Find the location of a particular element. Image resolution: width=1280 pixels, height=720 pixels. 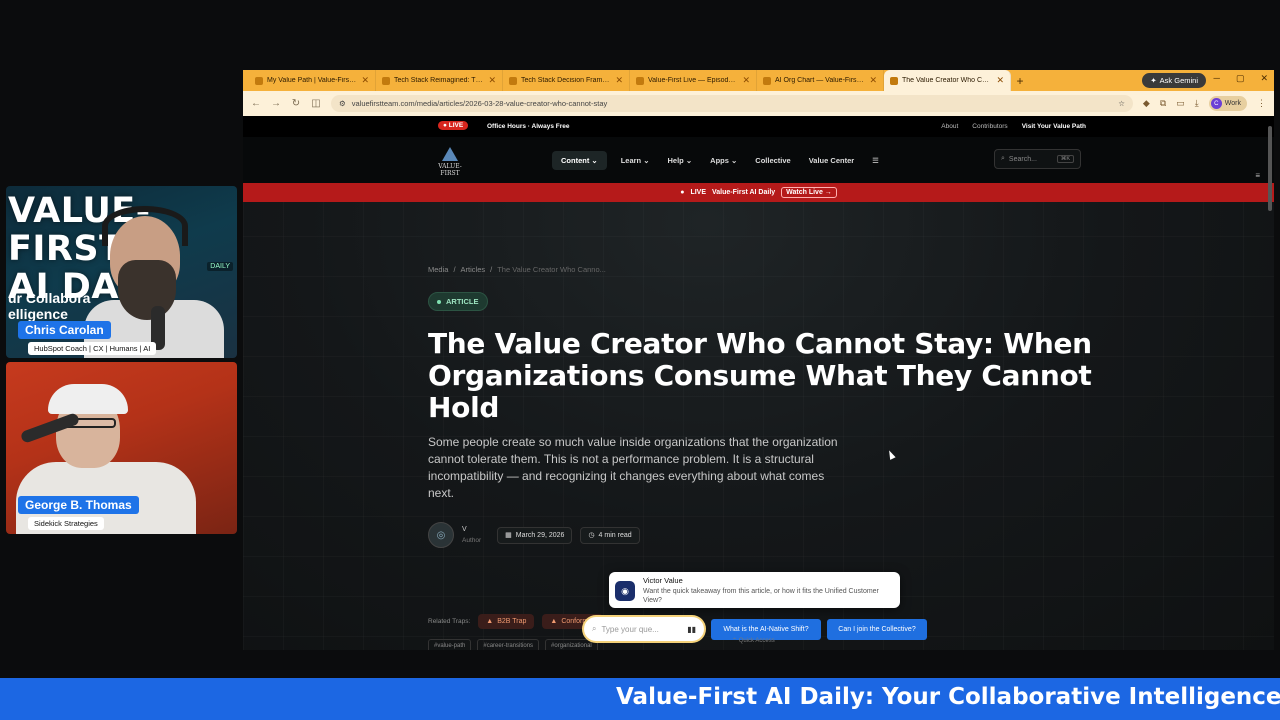

minimize-icon: ─ is located at coordinates (1217, 78).